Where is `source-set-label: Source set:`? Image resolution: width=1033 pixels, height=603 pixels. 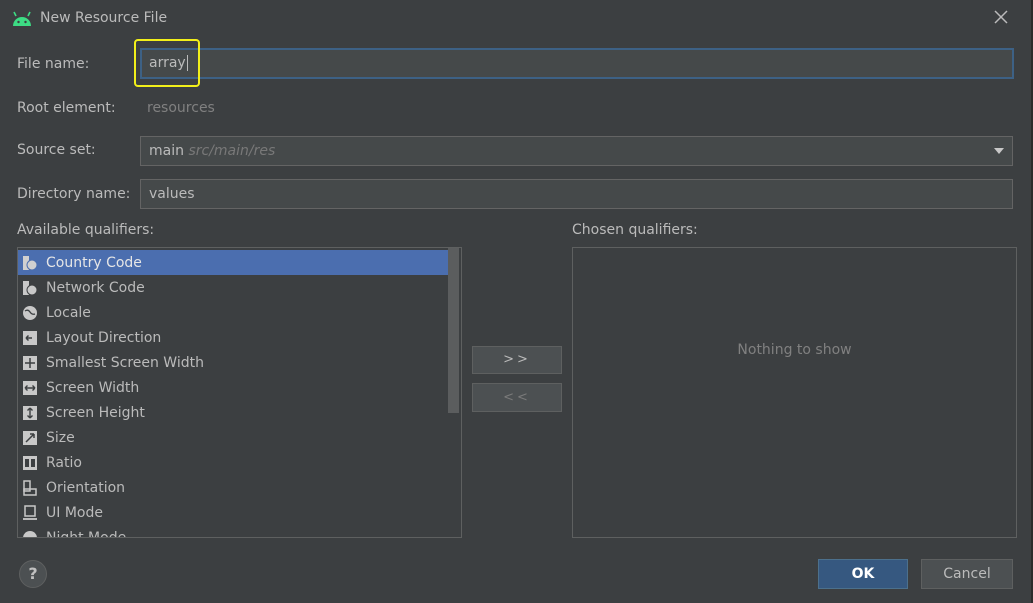
source-set-label: Source set: is located at coordinates (56, 150).